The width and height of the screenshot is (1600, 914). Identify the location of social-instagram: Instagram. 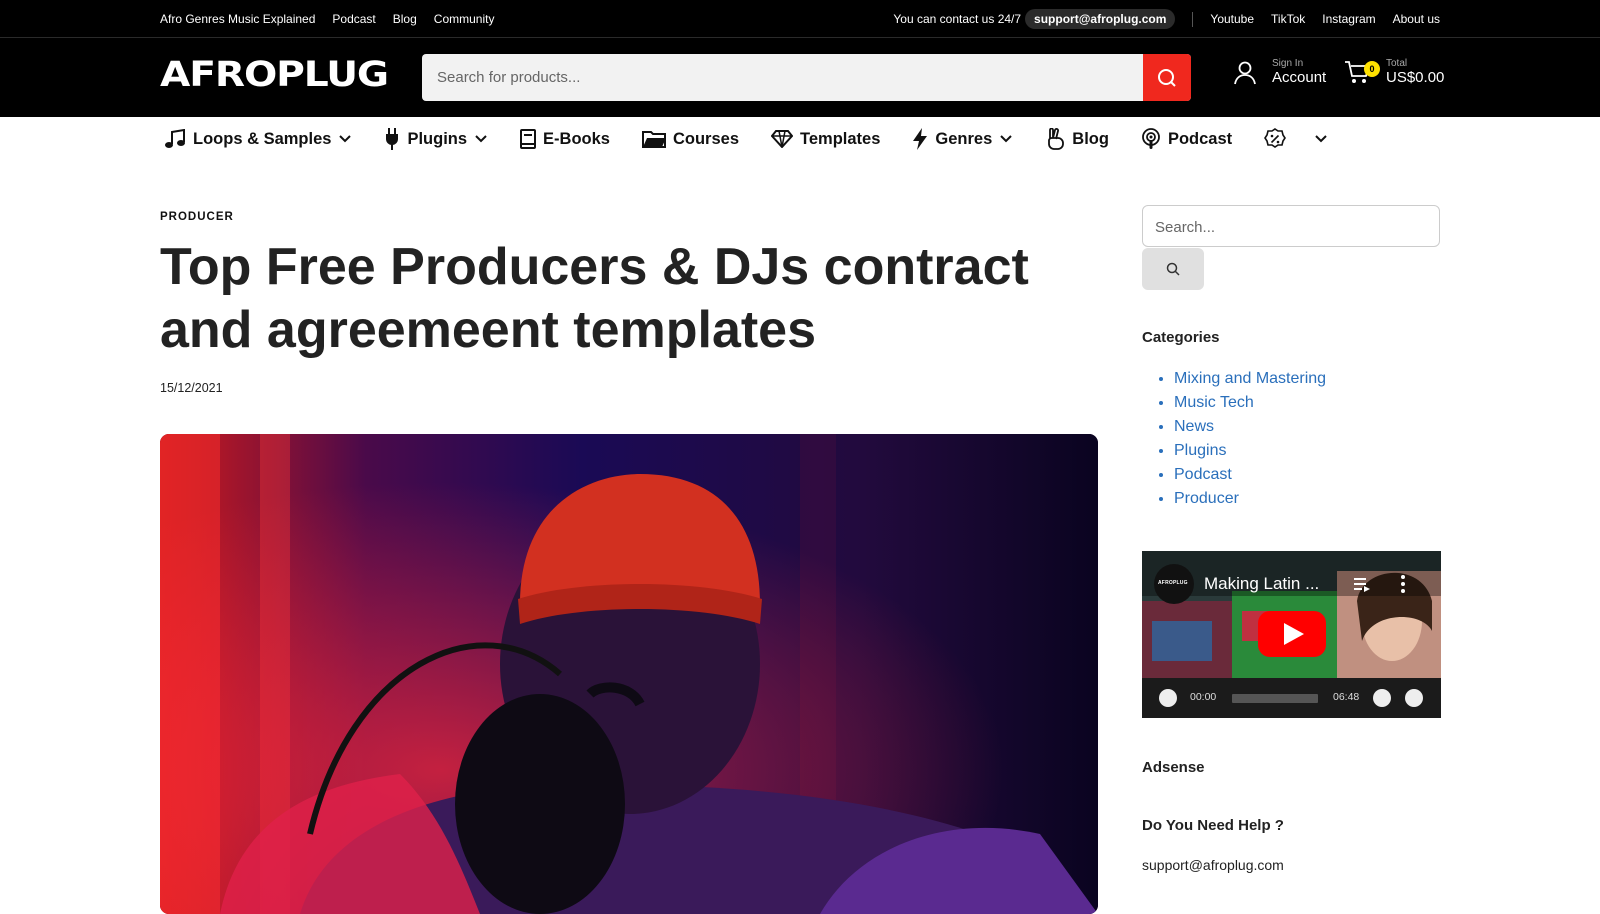
(1348, 19).